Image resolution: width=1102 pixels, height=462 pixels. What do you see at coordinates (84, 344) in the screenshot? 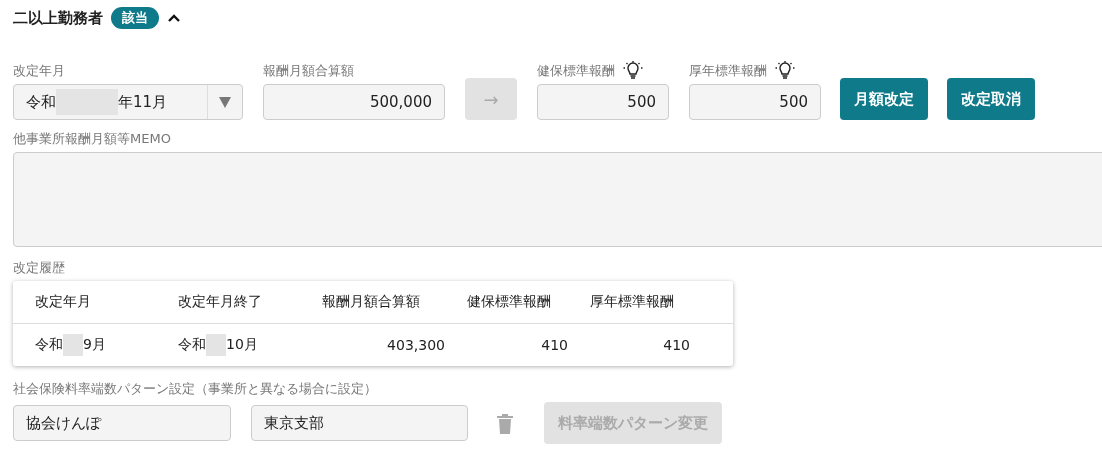
I see `table-cell: 令和 9月` at bounding box center [84, 344].